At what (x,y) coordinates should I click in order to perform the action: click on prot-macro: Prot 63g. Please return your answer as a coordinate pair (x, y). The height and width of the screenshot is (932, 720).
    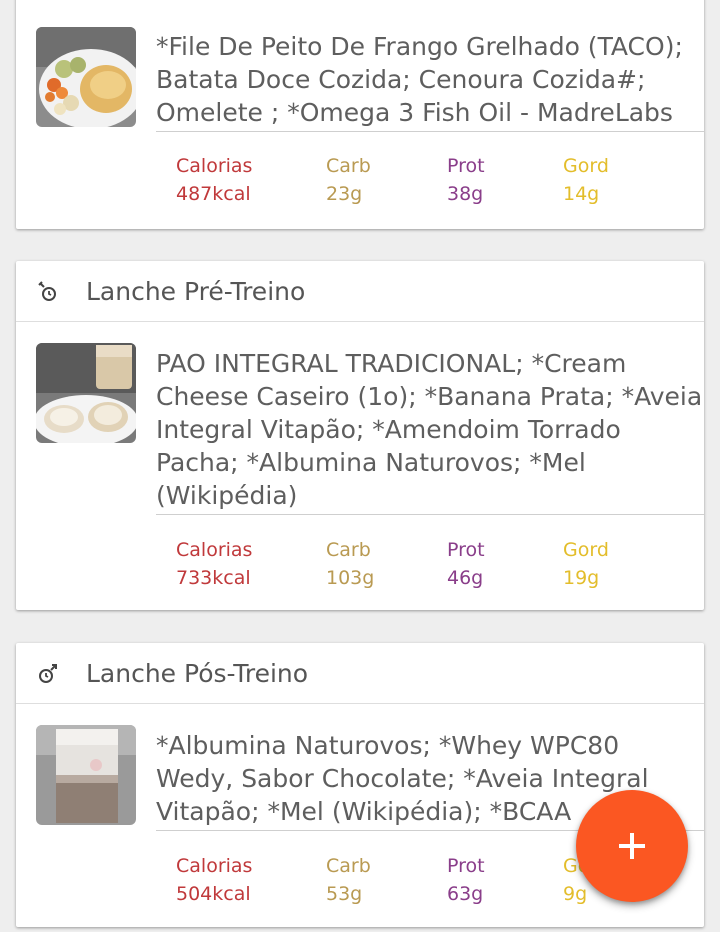
    Looking at the image, I should click on (466, 880).